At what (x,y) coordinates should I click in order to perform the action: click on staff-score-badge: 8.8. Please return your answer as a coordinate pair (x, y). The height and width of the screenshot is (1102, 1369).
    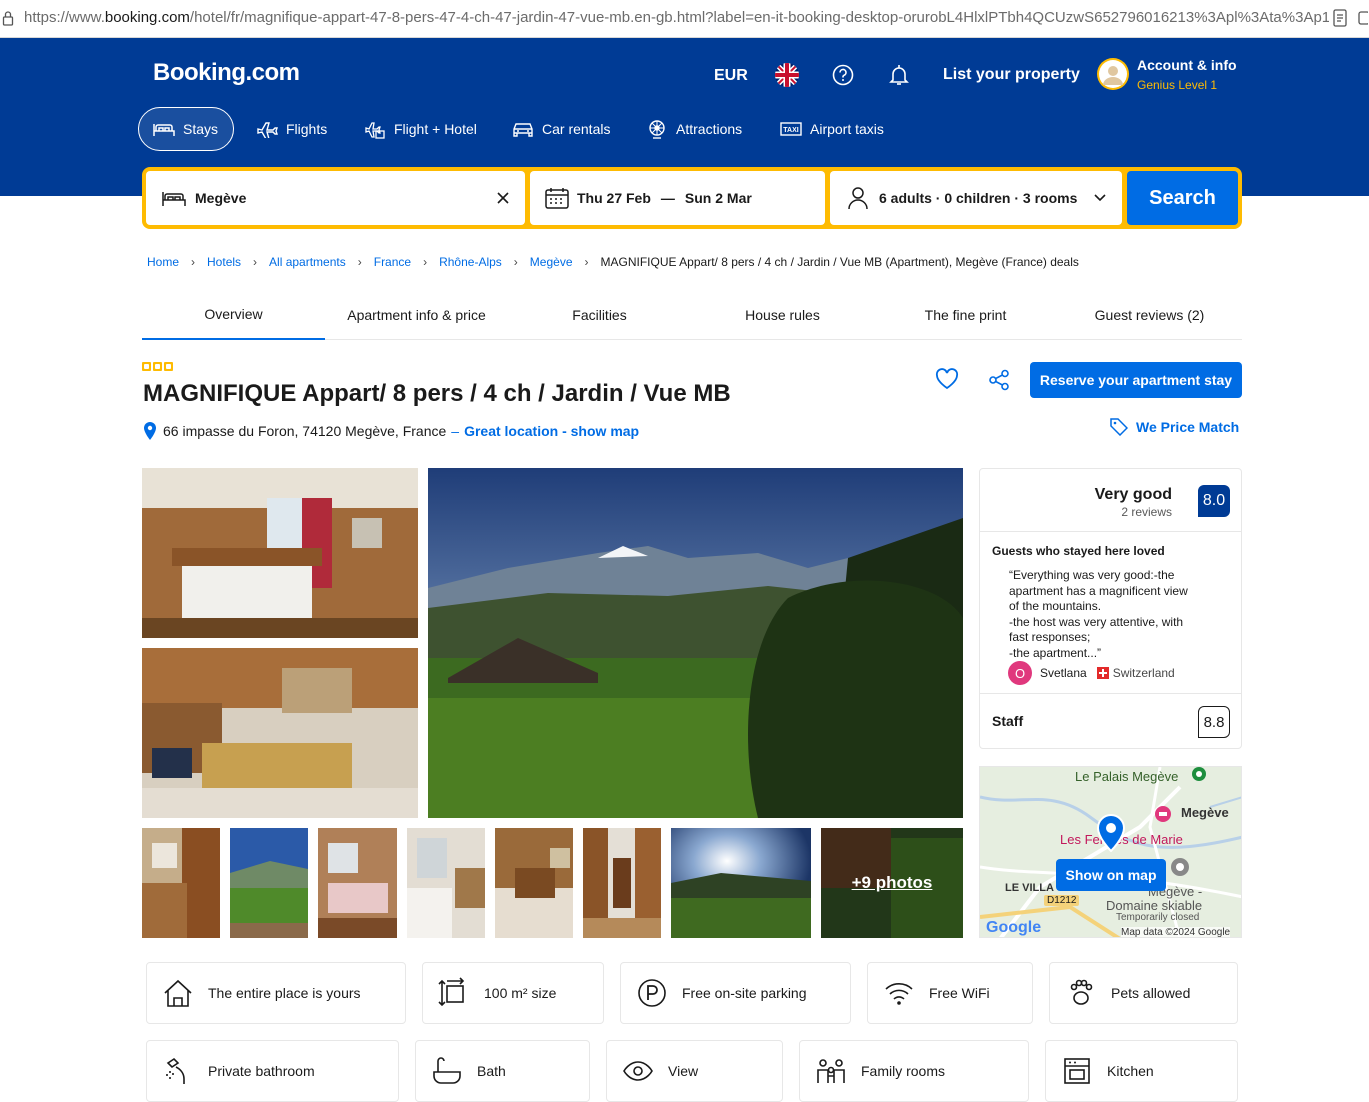
    Looking at the image, I should click on (1214, 722).